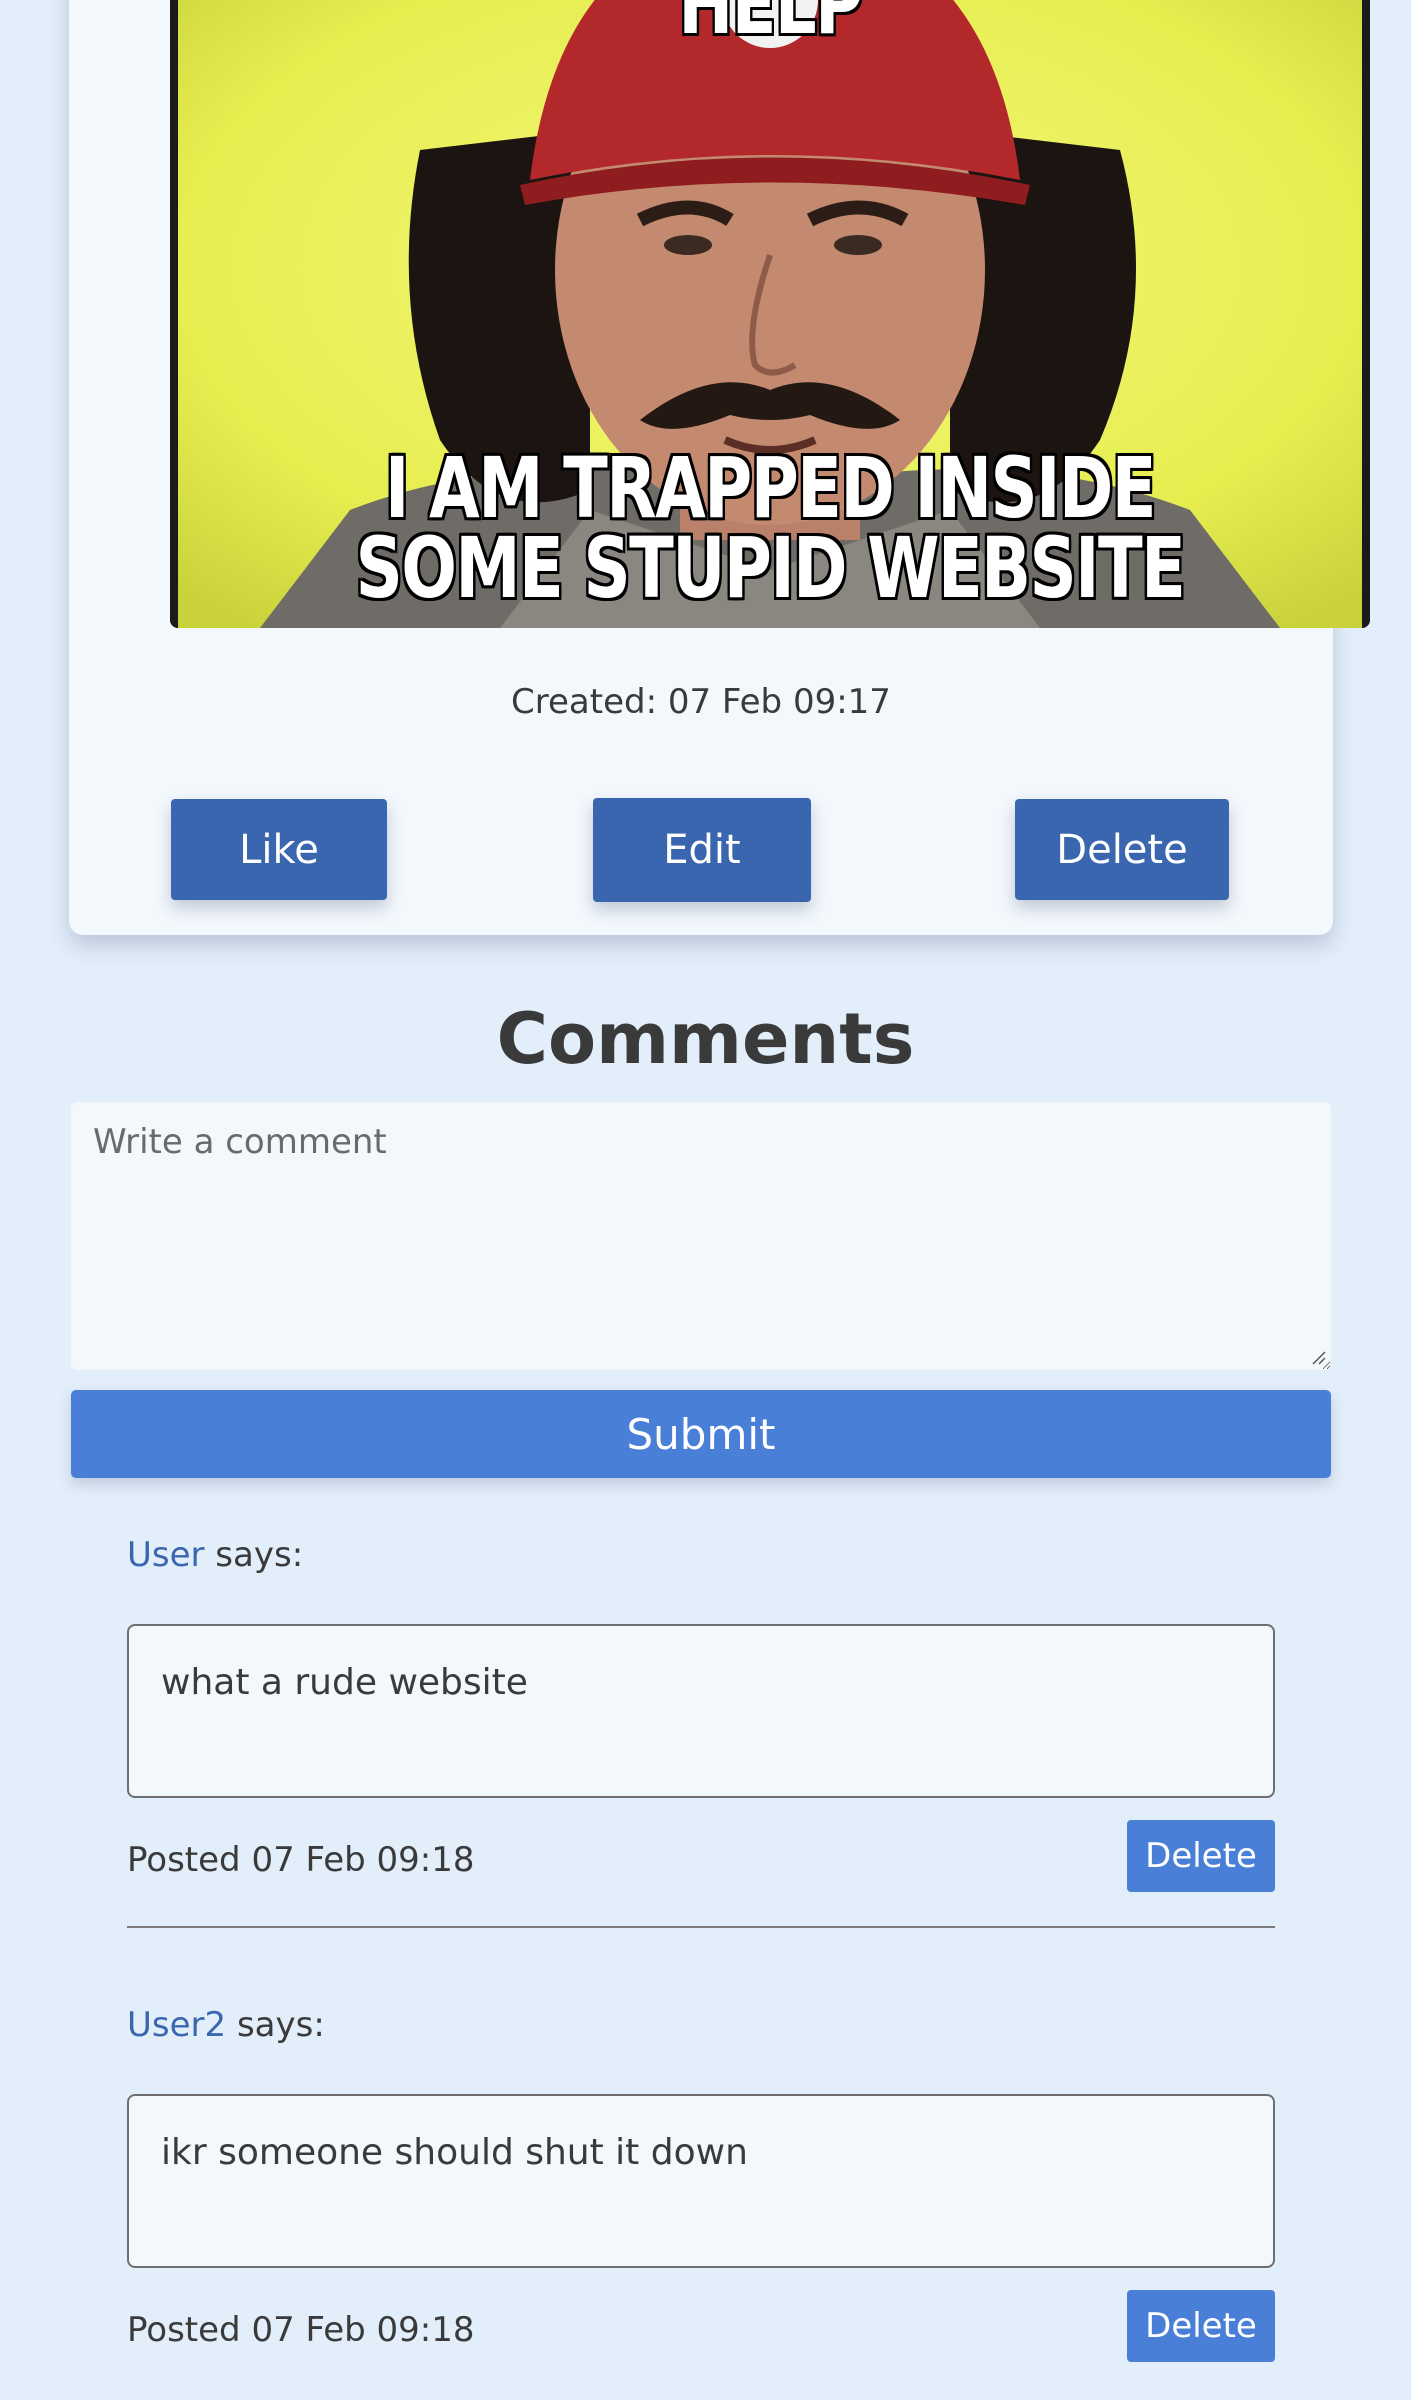 This screenshot has width=1411, height=2400. Describe the element at coordinates (770, 528) in the screenshot. I see `meme-bottom-caption: I AM TRAPPED INSIDE SOME STUPID WEBSITE` at that location.